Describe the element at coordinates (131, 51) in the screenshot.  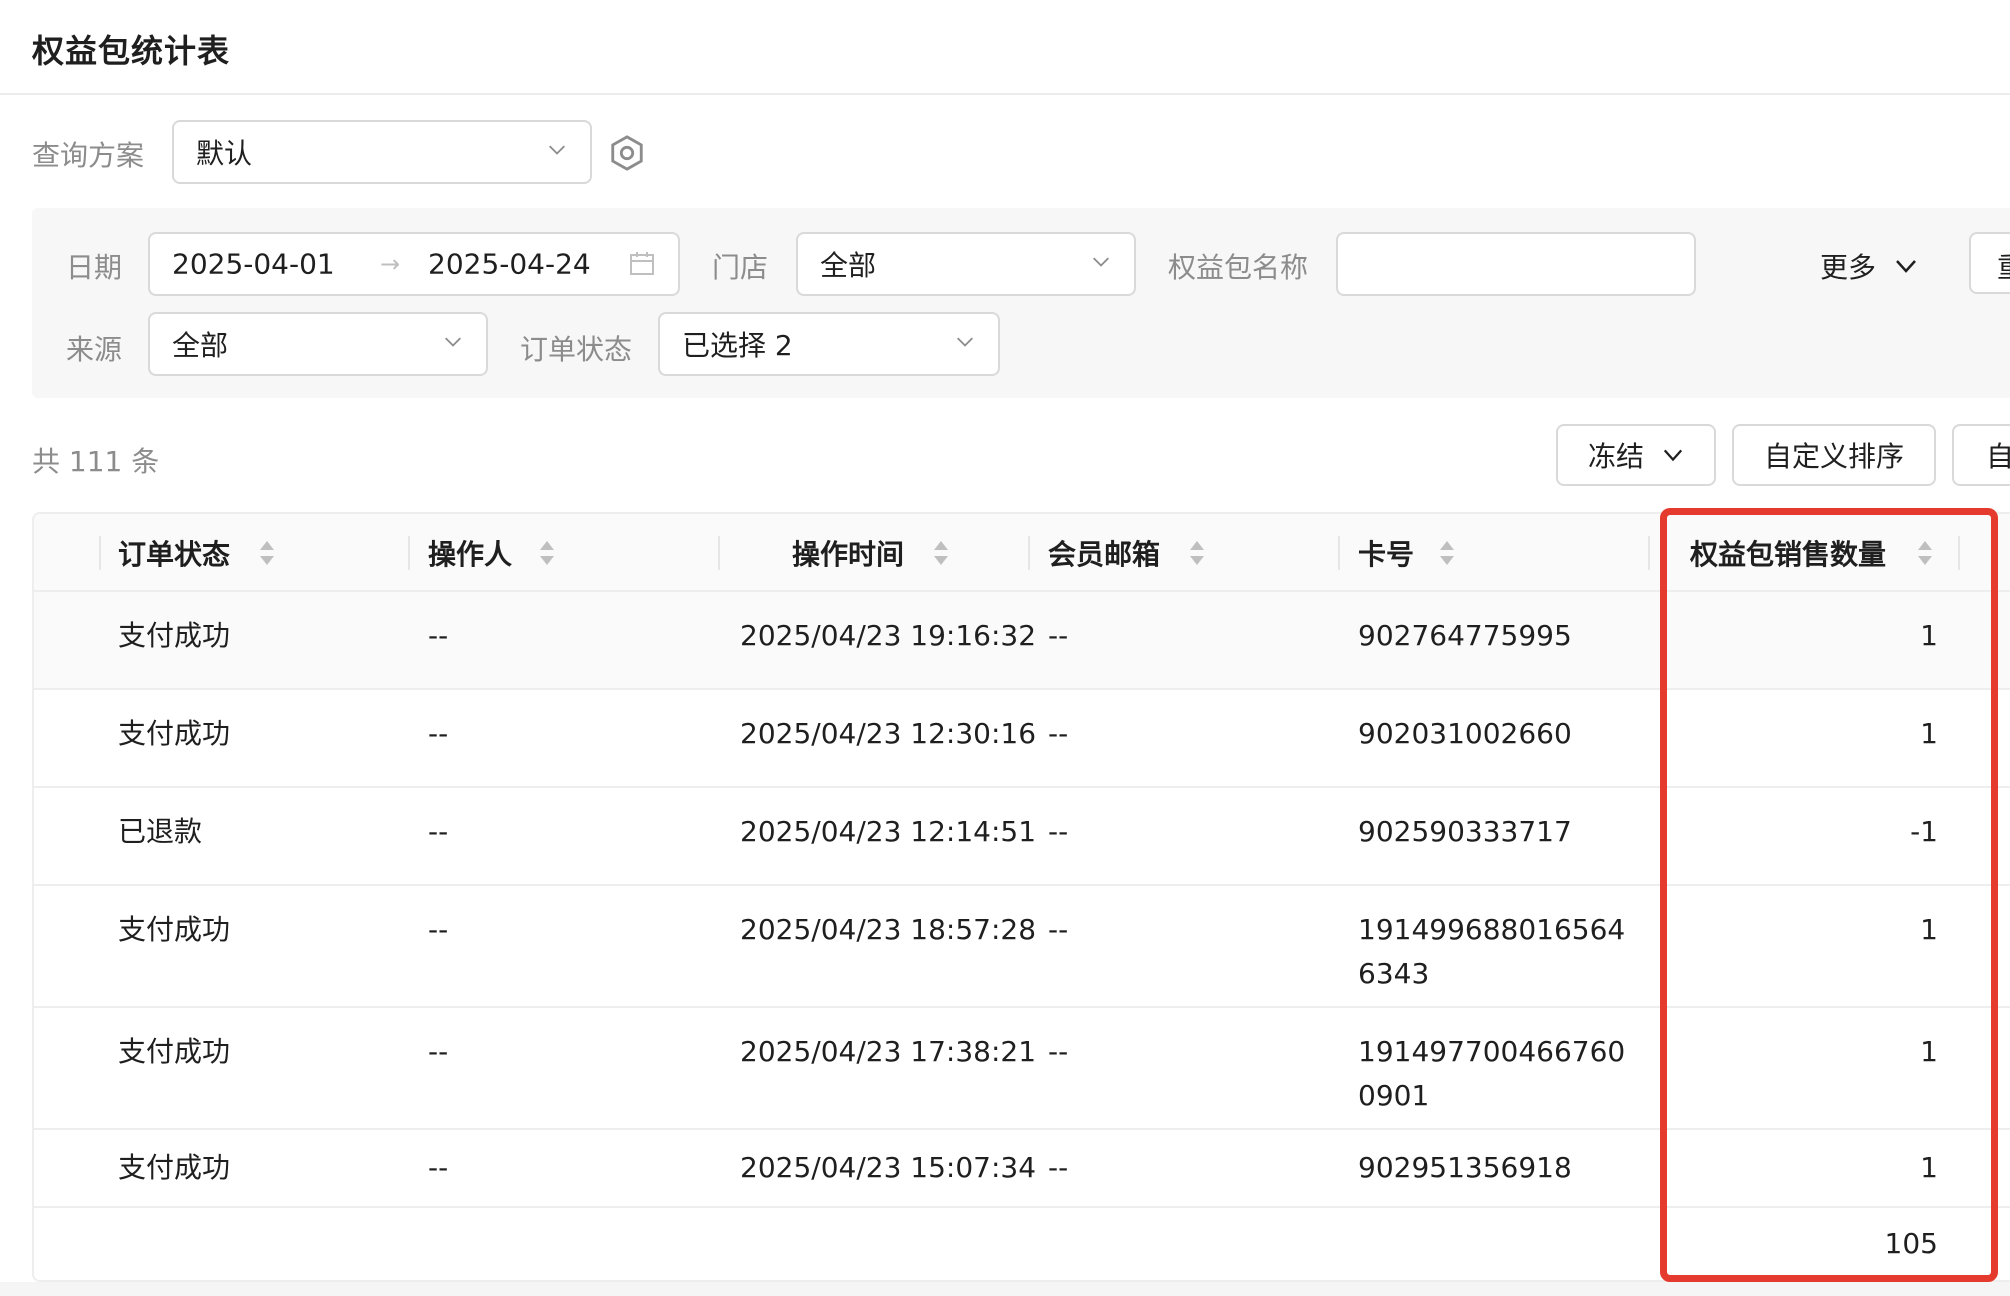
I see `page-title: 权益包统计表` at that location.